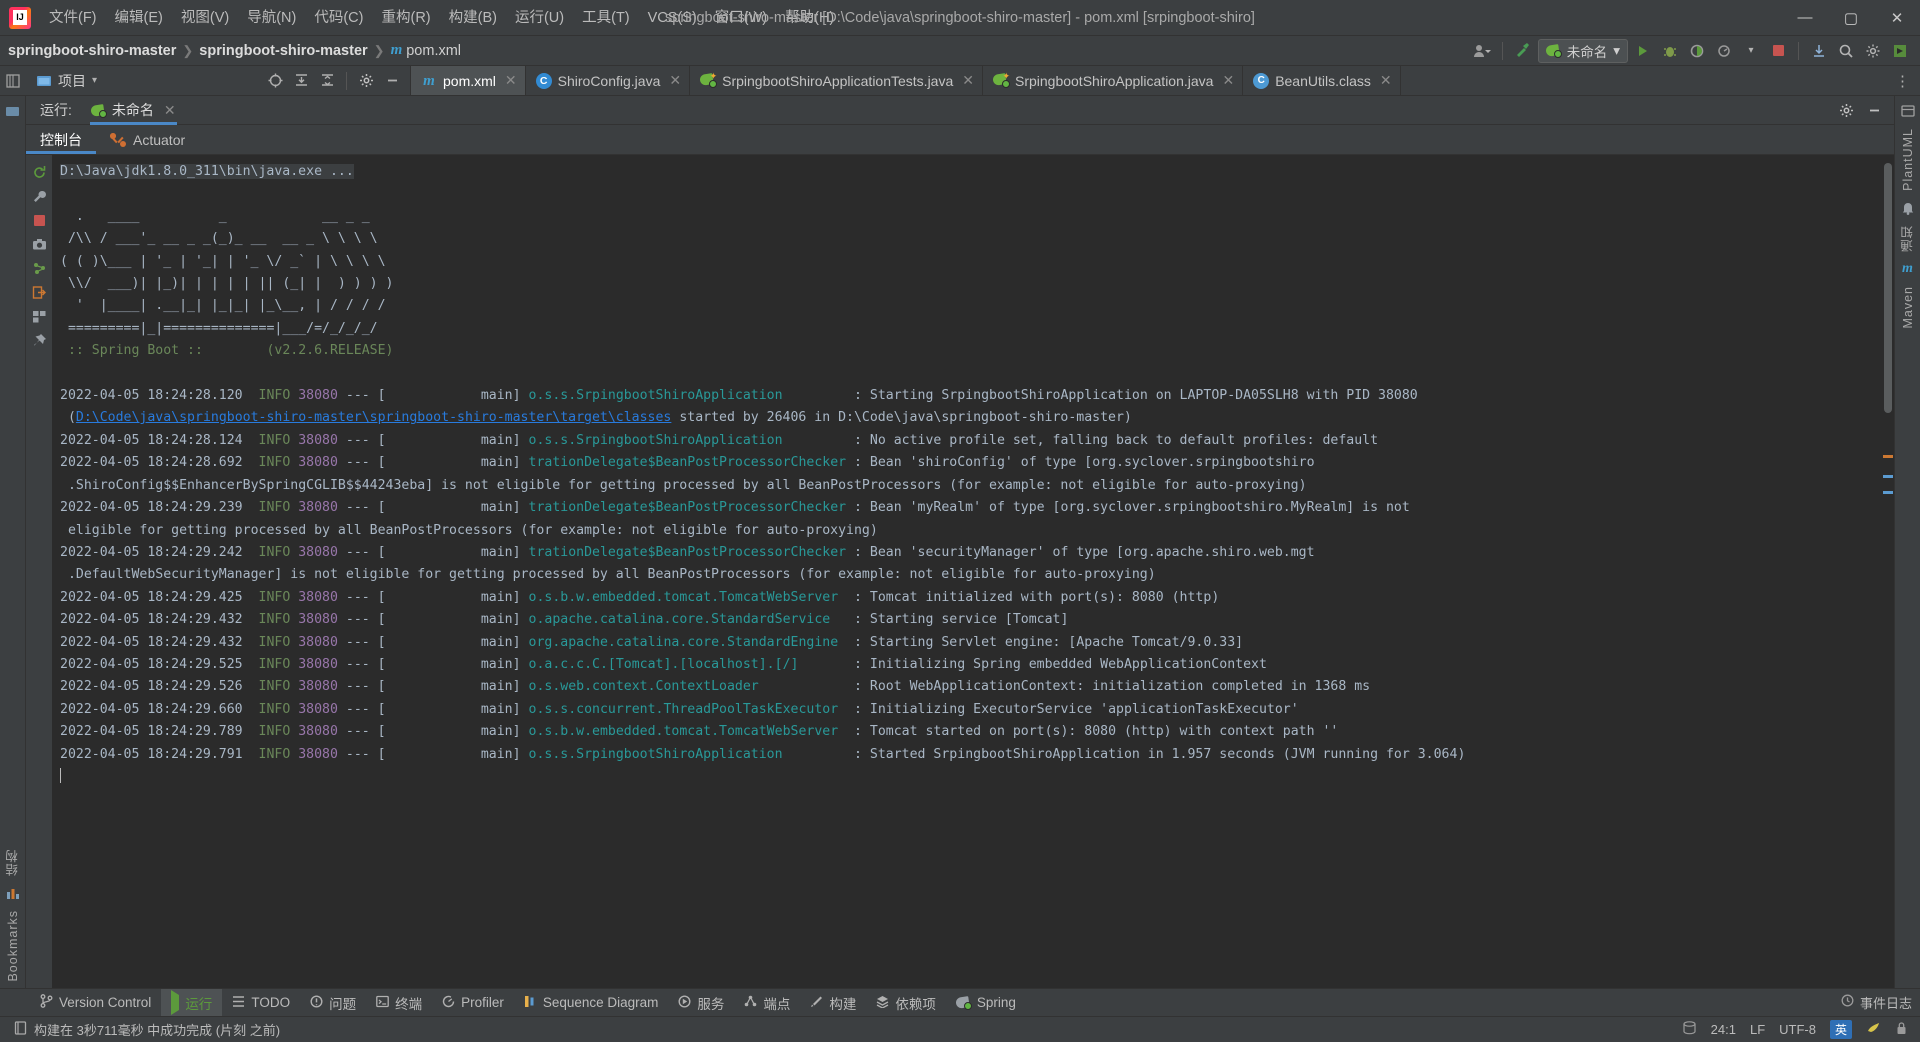  What do you see at coordinates (39, 244) in the screenshot?
I see `camera-snapshot-icon` at bounding box center [39, 244].